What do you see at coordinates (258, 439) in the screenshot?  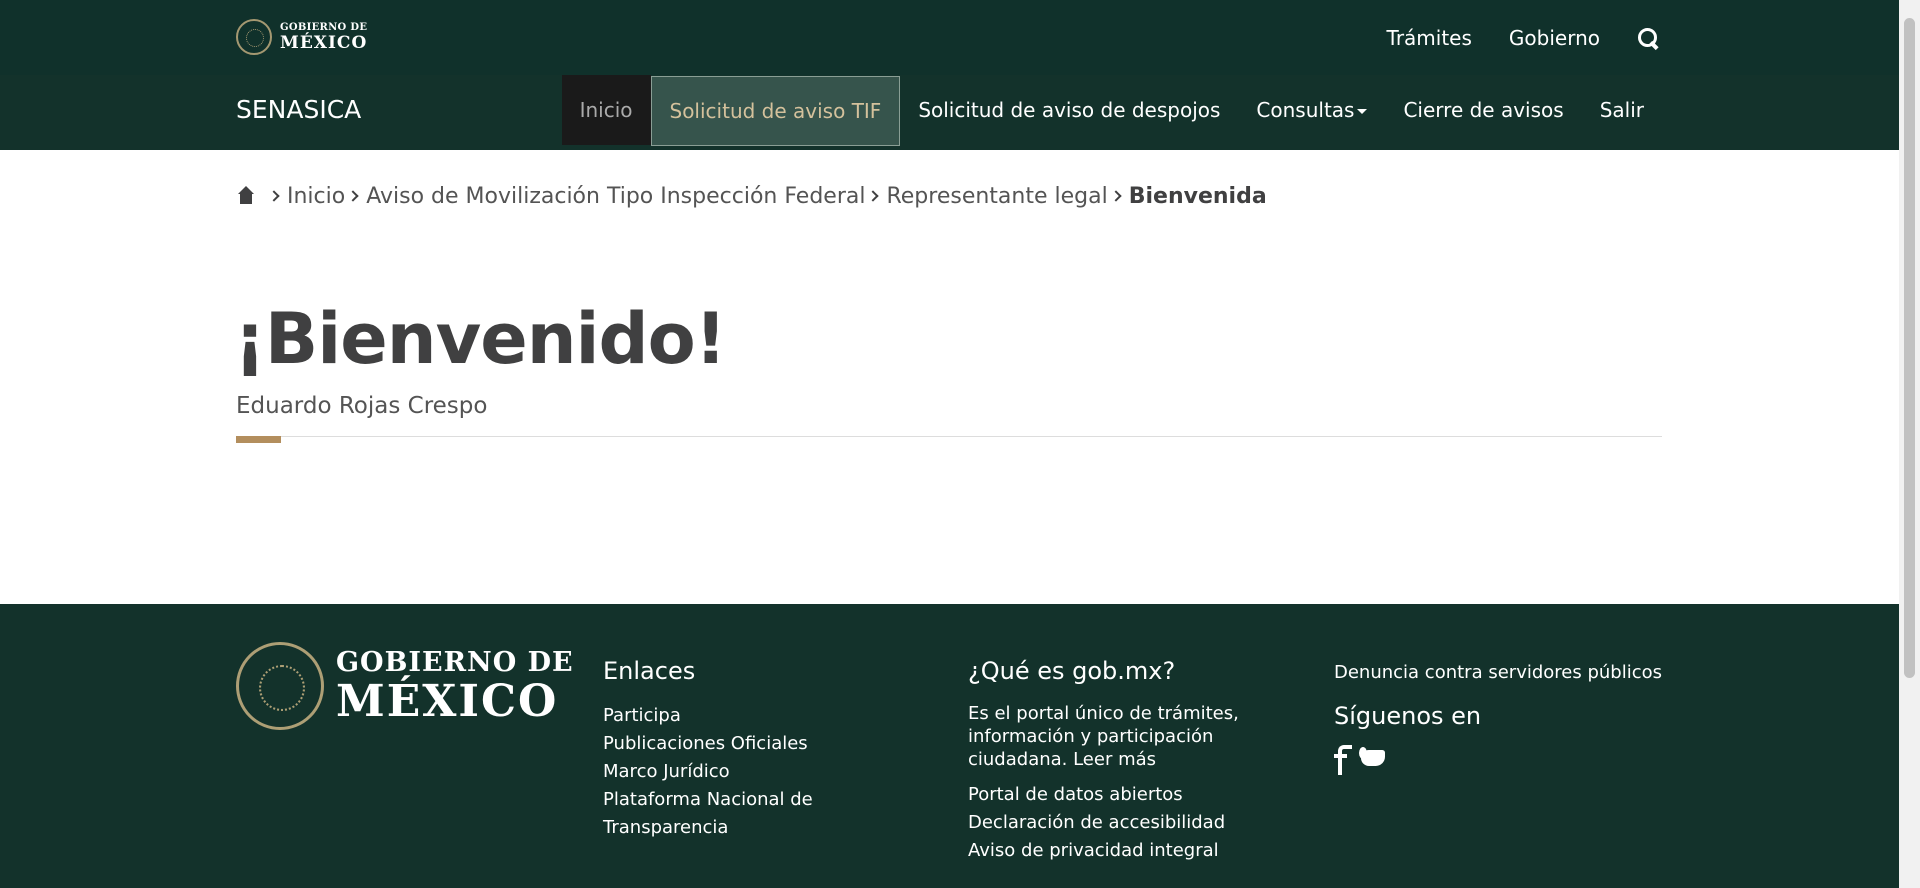 I see `accent-bar` at bounding box center [258, 439].